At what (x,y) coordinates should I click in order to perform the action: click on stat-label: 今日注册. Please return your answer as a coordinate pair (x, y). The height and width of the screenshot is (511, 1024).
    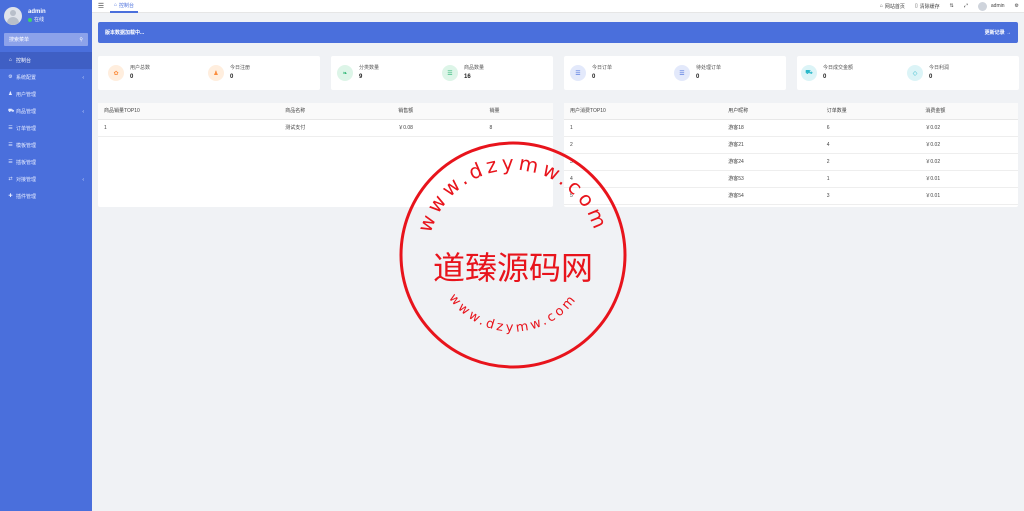
    Looking at the image, I should click on (240, 68).